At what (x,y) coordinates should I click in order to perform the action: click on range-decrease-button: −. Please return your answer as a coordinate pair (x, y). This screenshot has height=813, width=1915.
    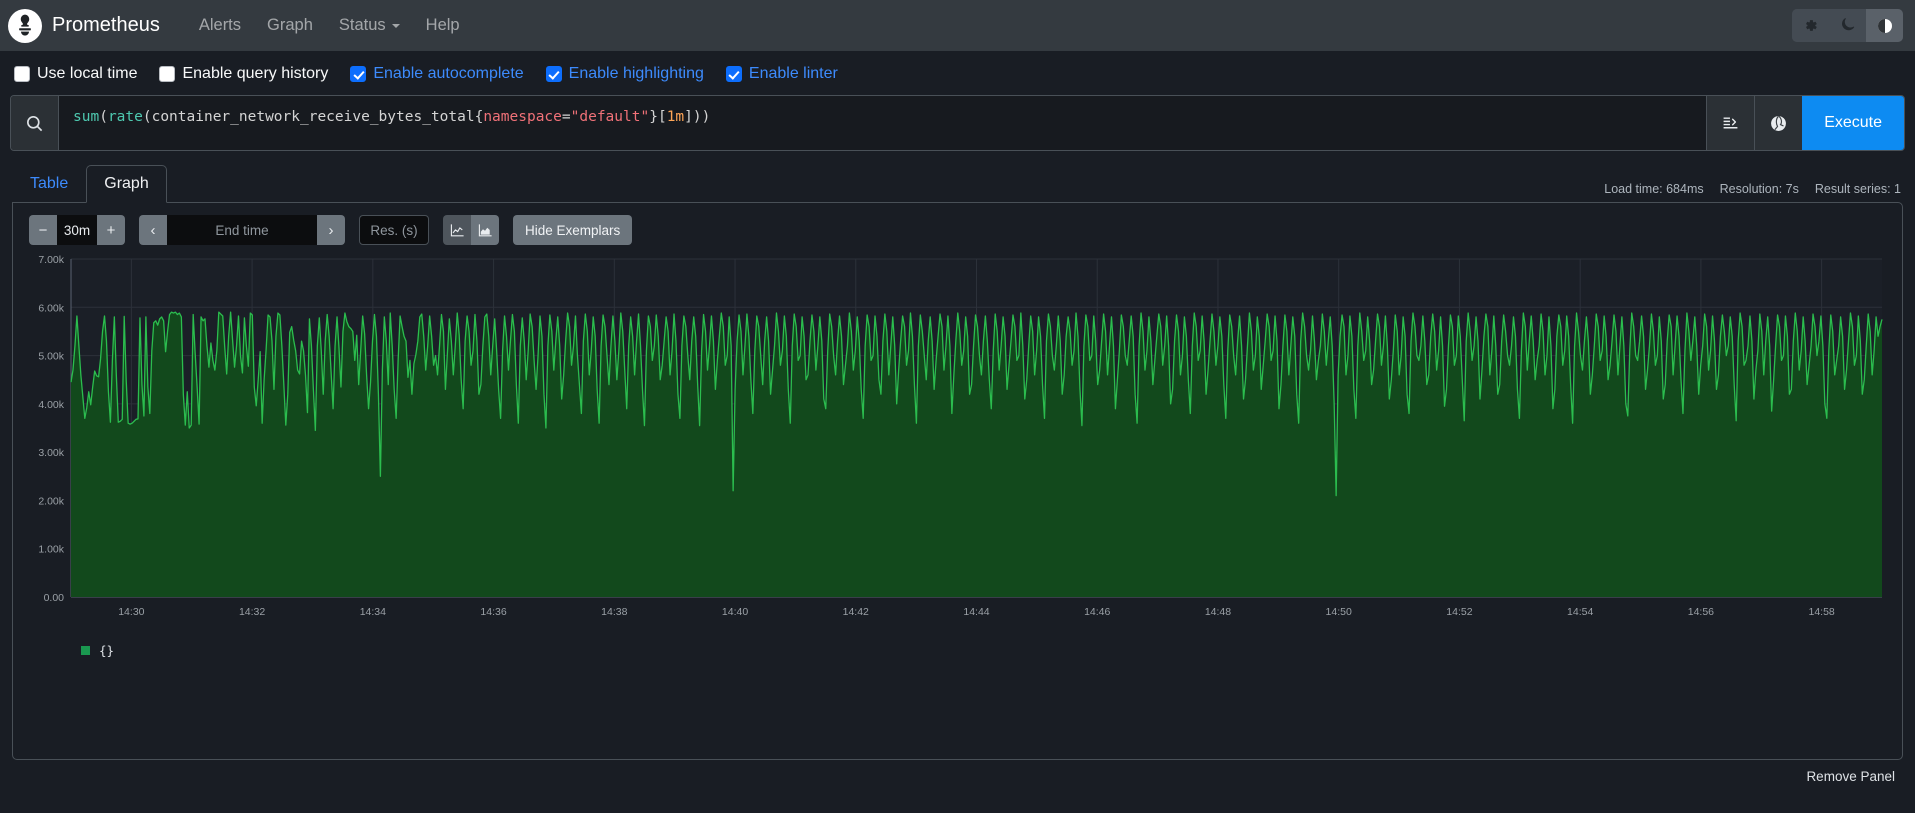
    Looking at the image, I should click on (43, 230).